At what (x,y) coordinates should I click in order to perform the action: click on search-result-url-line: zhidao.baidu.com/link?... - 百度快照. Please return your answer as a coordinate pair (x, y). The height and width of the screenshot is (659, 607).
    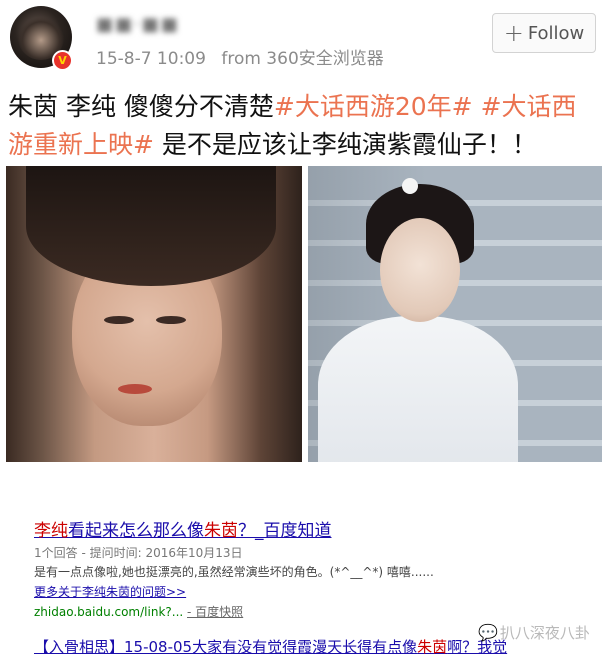
    Looking at the image, I should click on (138, 611).